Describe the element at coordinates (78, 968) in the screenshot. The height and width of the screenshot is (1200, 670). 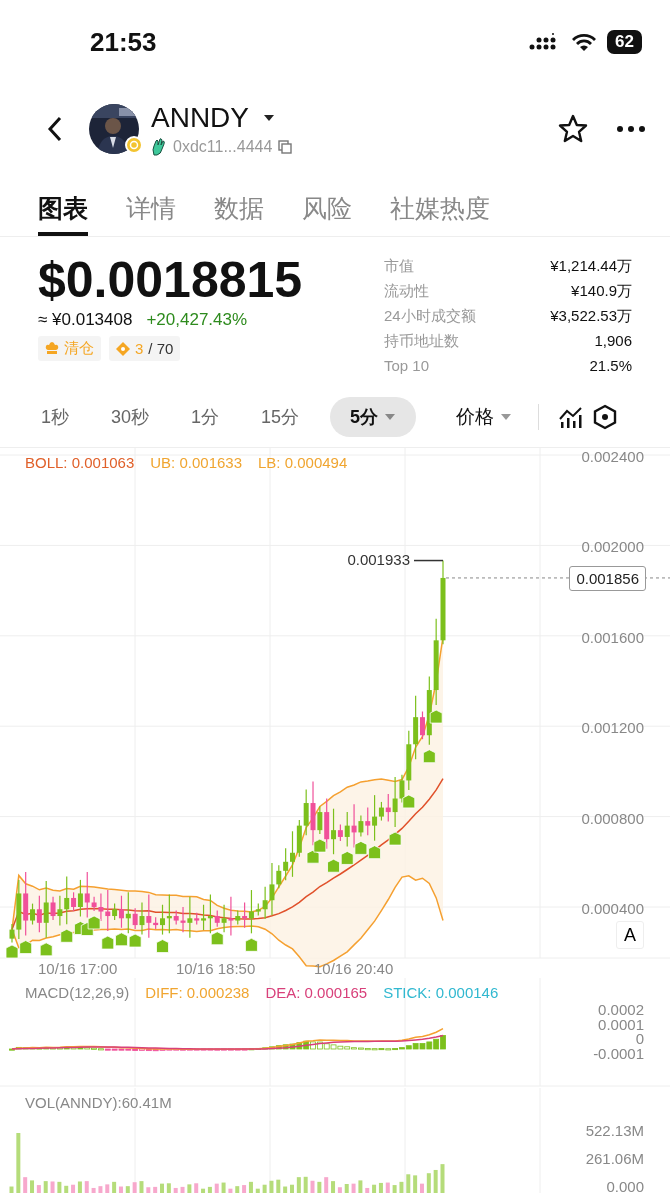
I see `axis-label: 10/16 17:00` at that location.